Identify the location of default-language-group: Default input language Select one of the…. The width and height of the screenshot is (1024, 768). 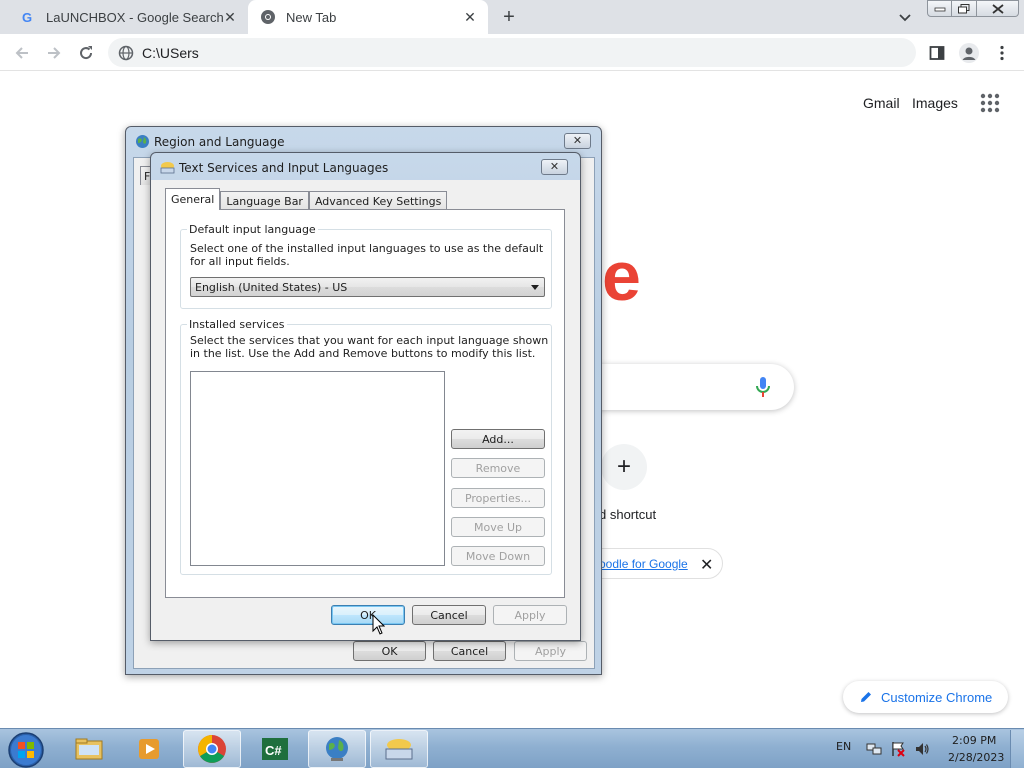
(366, 266).